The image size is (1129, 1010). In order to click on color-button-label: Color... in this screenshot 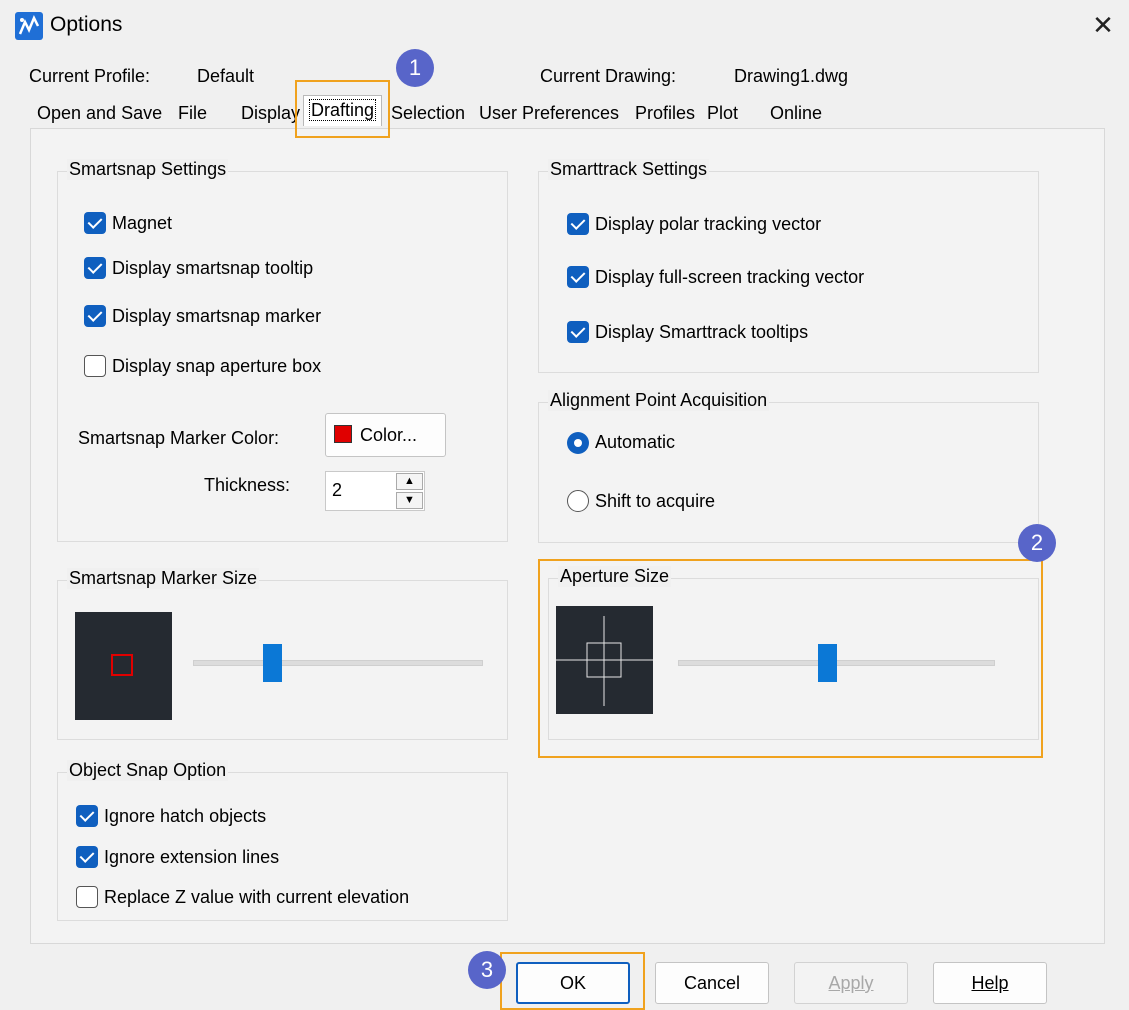, I will do `click(389, 435)`.